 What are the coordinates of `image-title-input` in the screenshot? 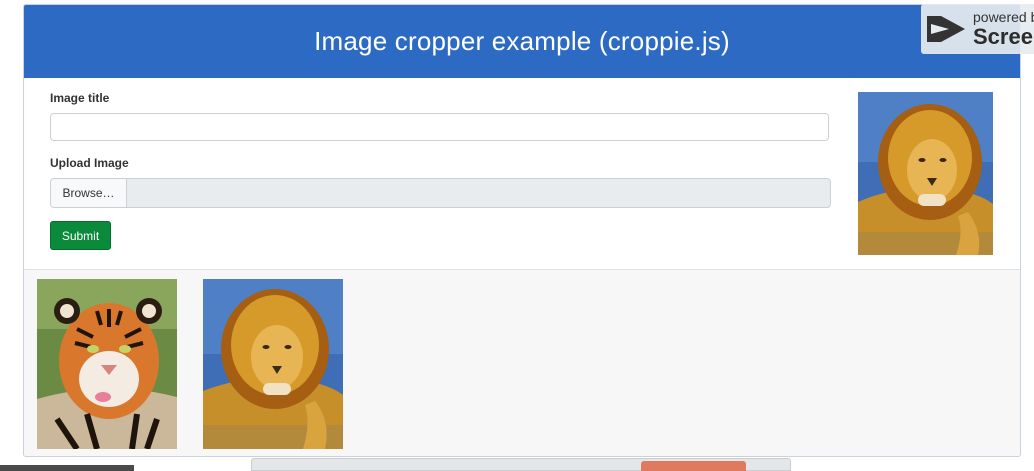 It's located at (439, 127).